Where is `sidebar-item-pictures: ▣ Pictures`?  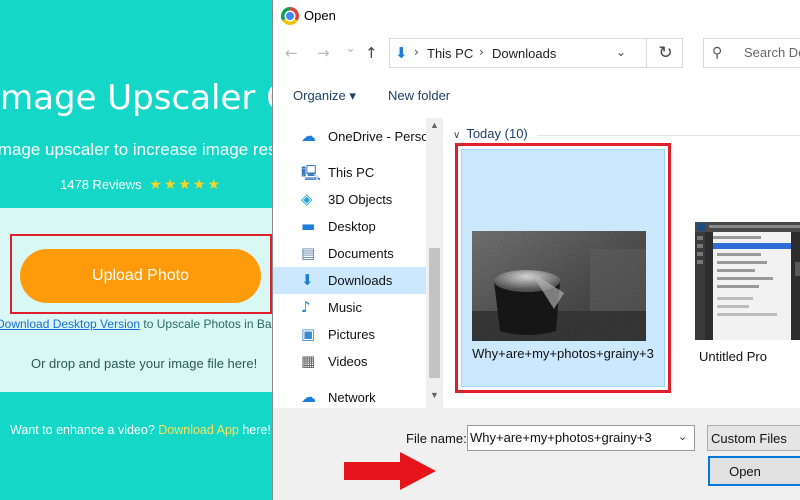 sidebar-item-pictures: ▣ Pictures is located at coordinates (349, 334).